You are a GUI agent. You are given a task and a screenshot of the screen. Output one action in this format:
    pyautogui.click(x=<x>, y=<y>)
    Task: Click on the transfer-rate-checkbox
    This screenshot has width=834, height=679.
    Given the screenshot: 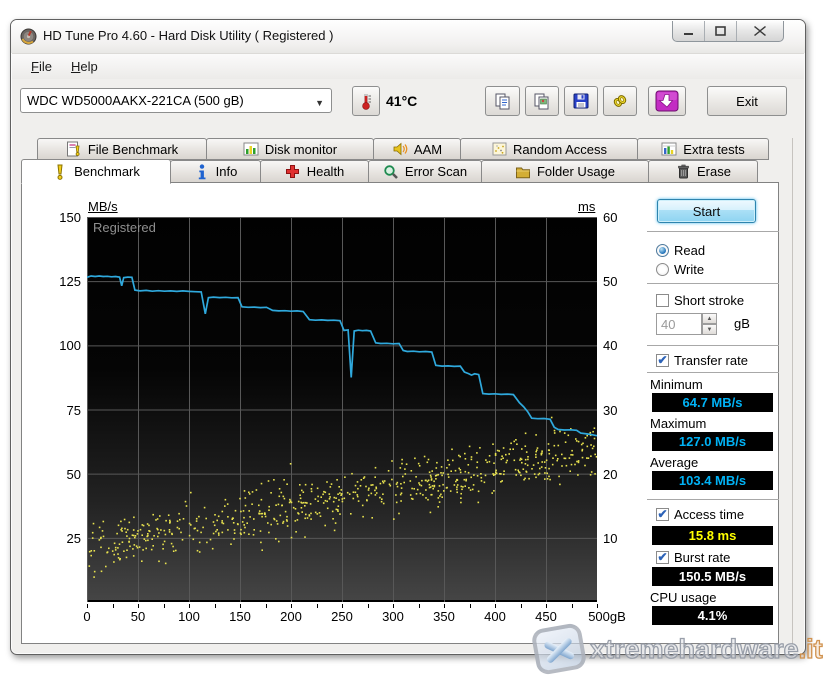 What is the action you would take?
    pyautogui.click(x=662, y=360)
    